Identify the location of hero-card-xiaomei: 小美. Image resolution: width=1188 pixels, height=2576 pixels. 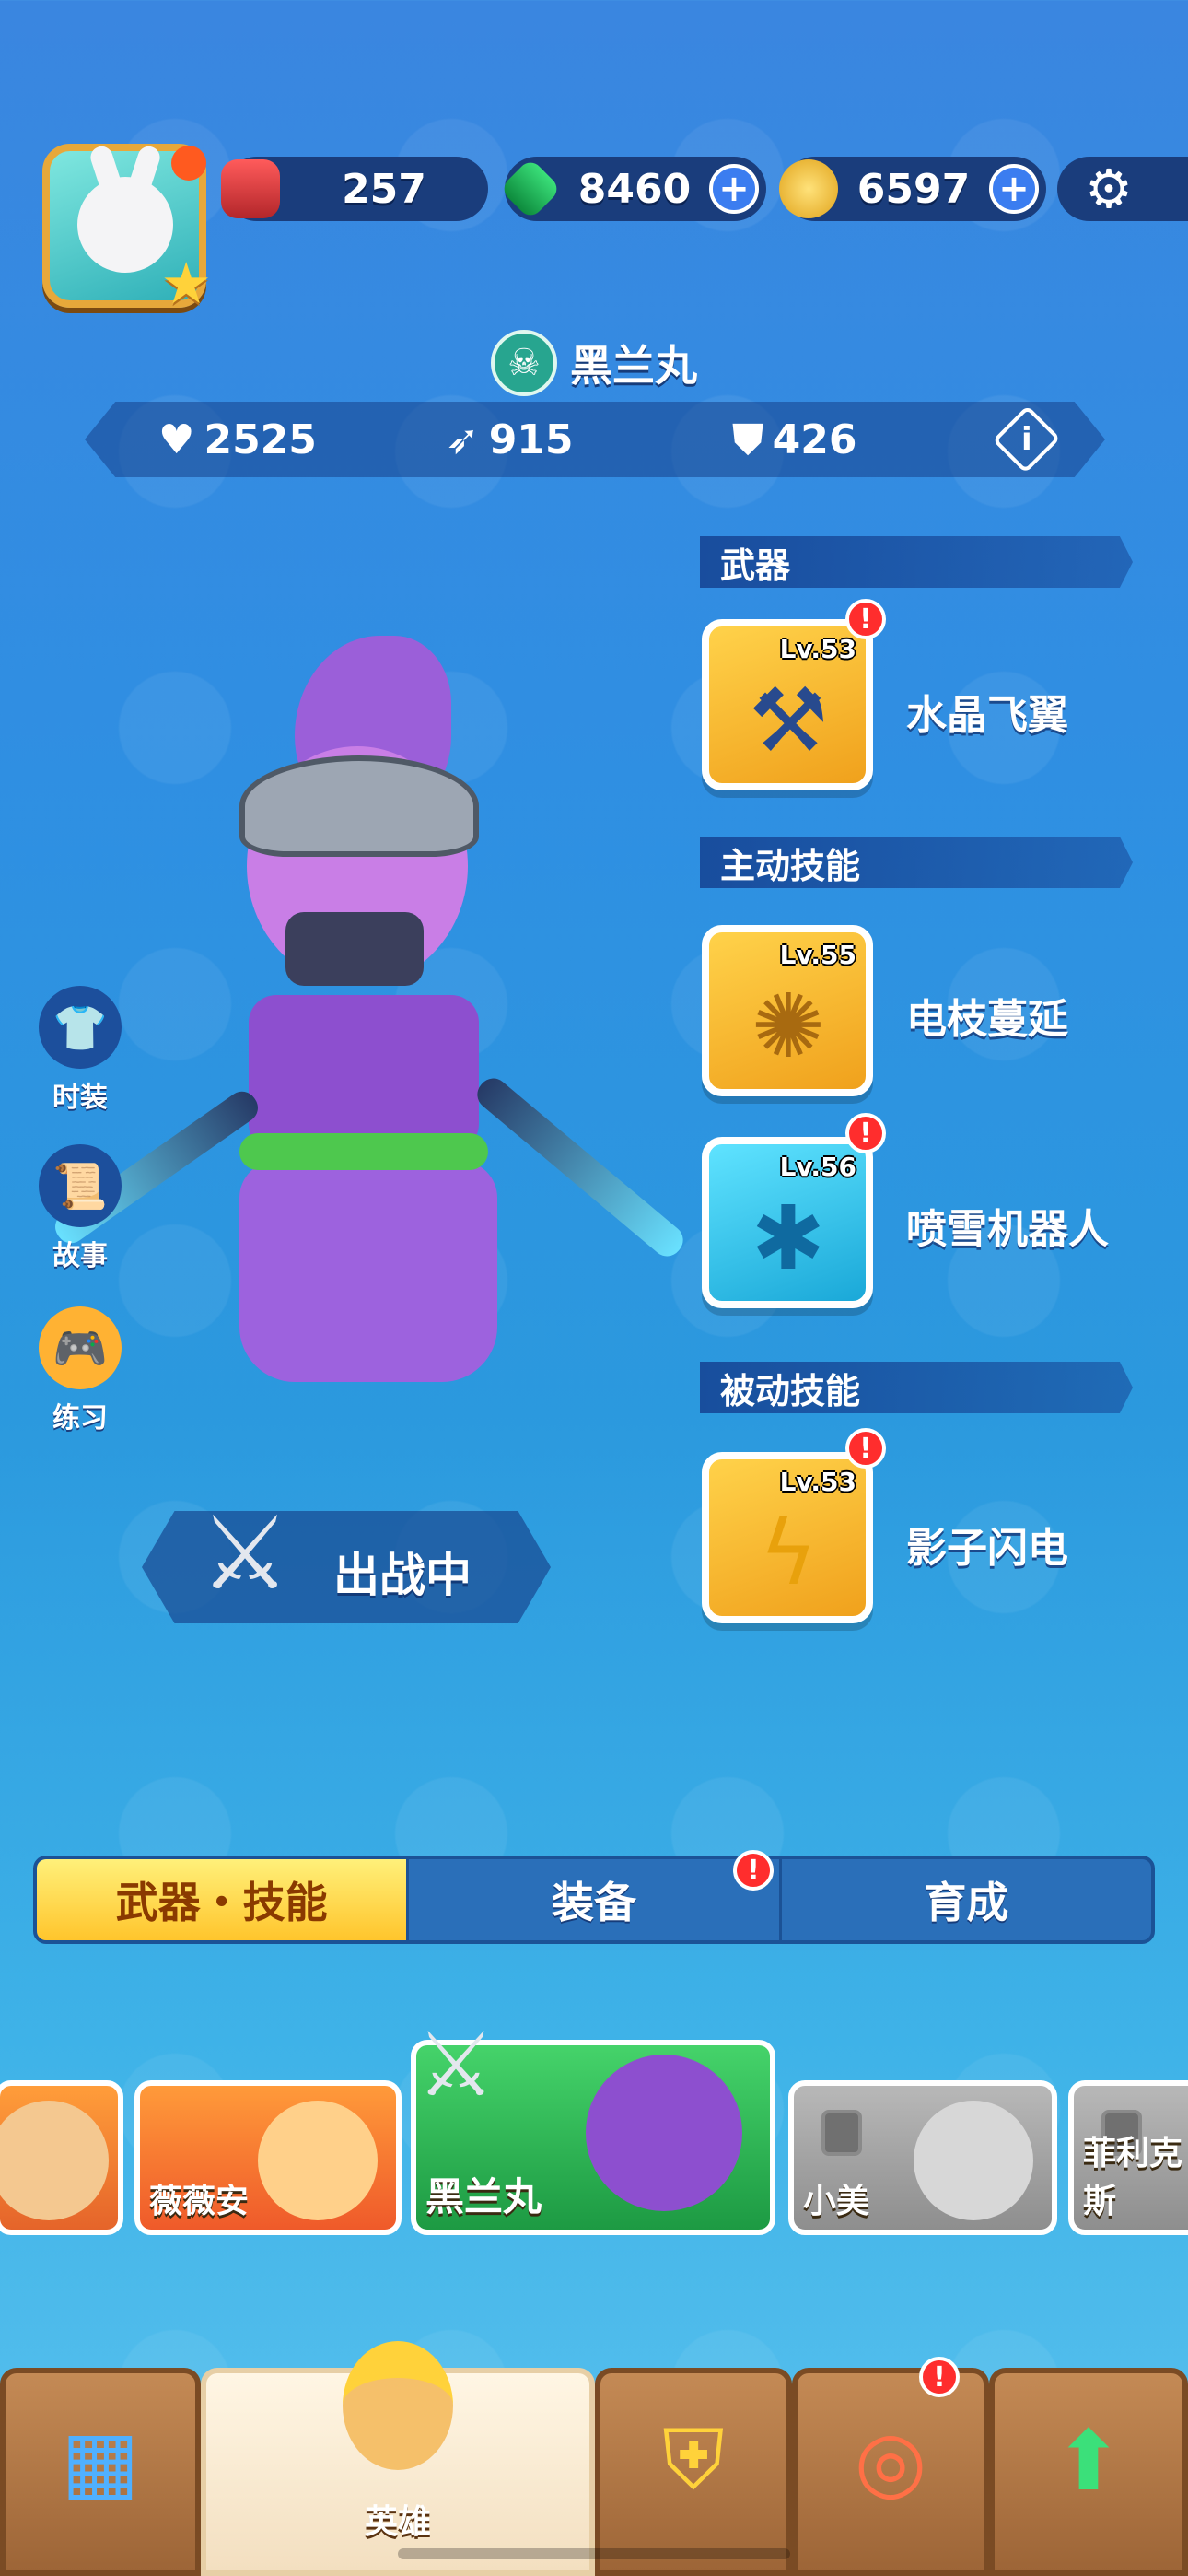
(922, 2157).